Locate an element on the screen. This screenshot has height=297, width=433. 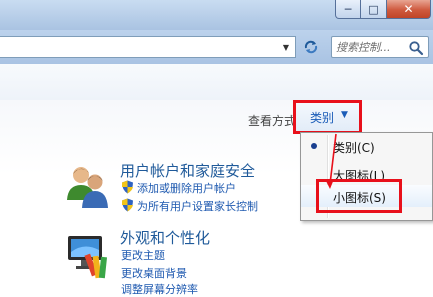
search-icon is located at coordinates (416, 48).